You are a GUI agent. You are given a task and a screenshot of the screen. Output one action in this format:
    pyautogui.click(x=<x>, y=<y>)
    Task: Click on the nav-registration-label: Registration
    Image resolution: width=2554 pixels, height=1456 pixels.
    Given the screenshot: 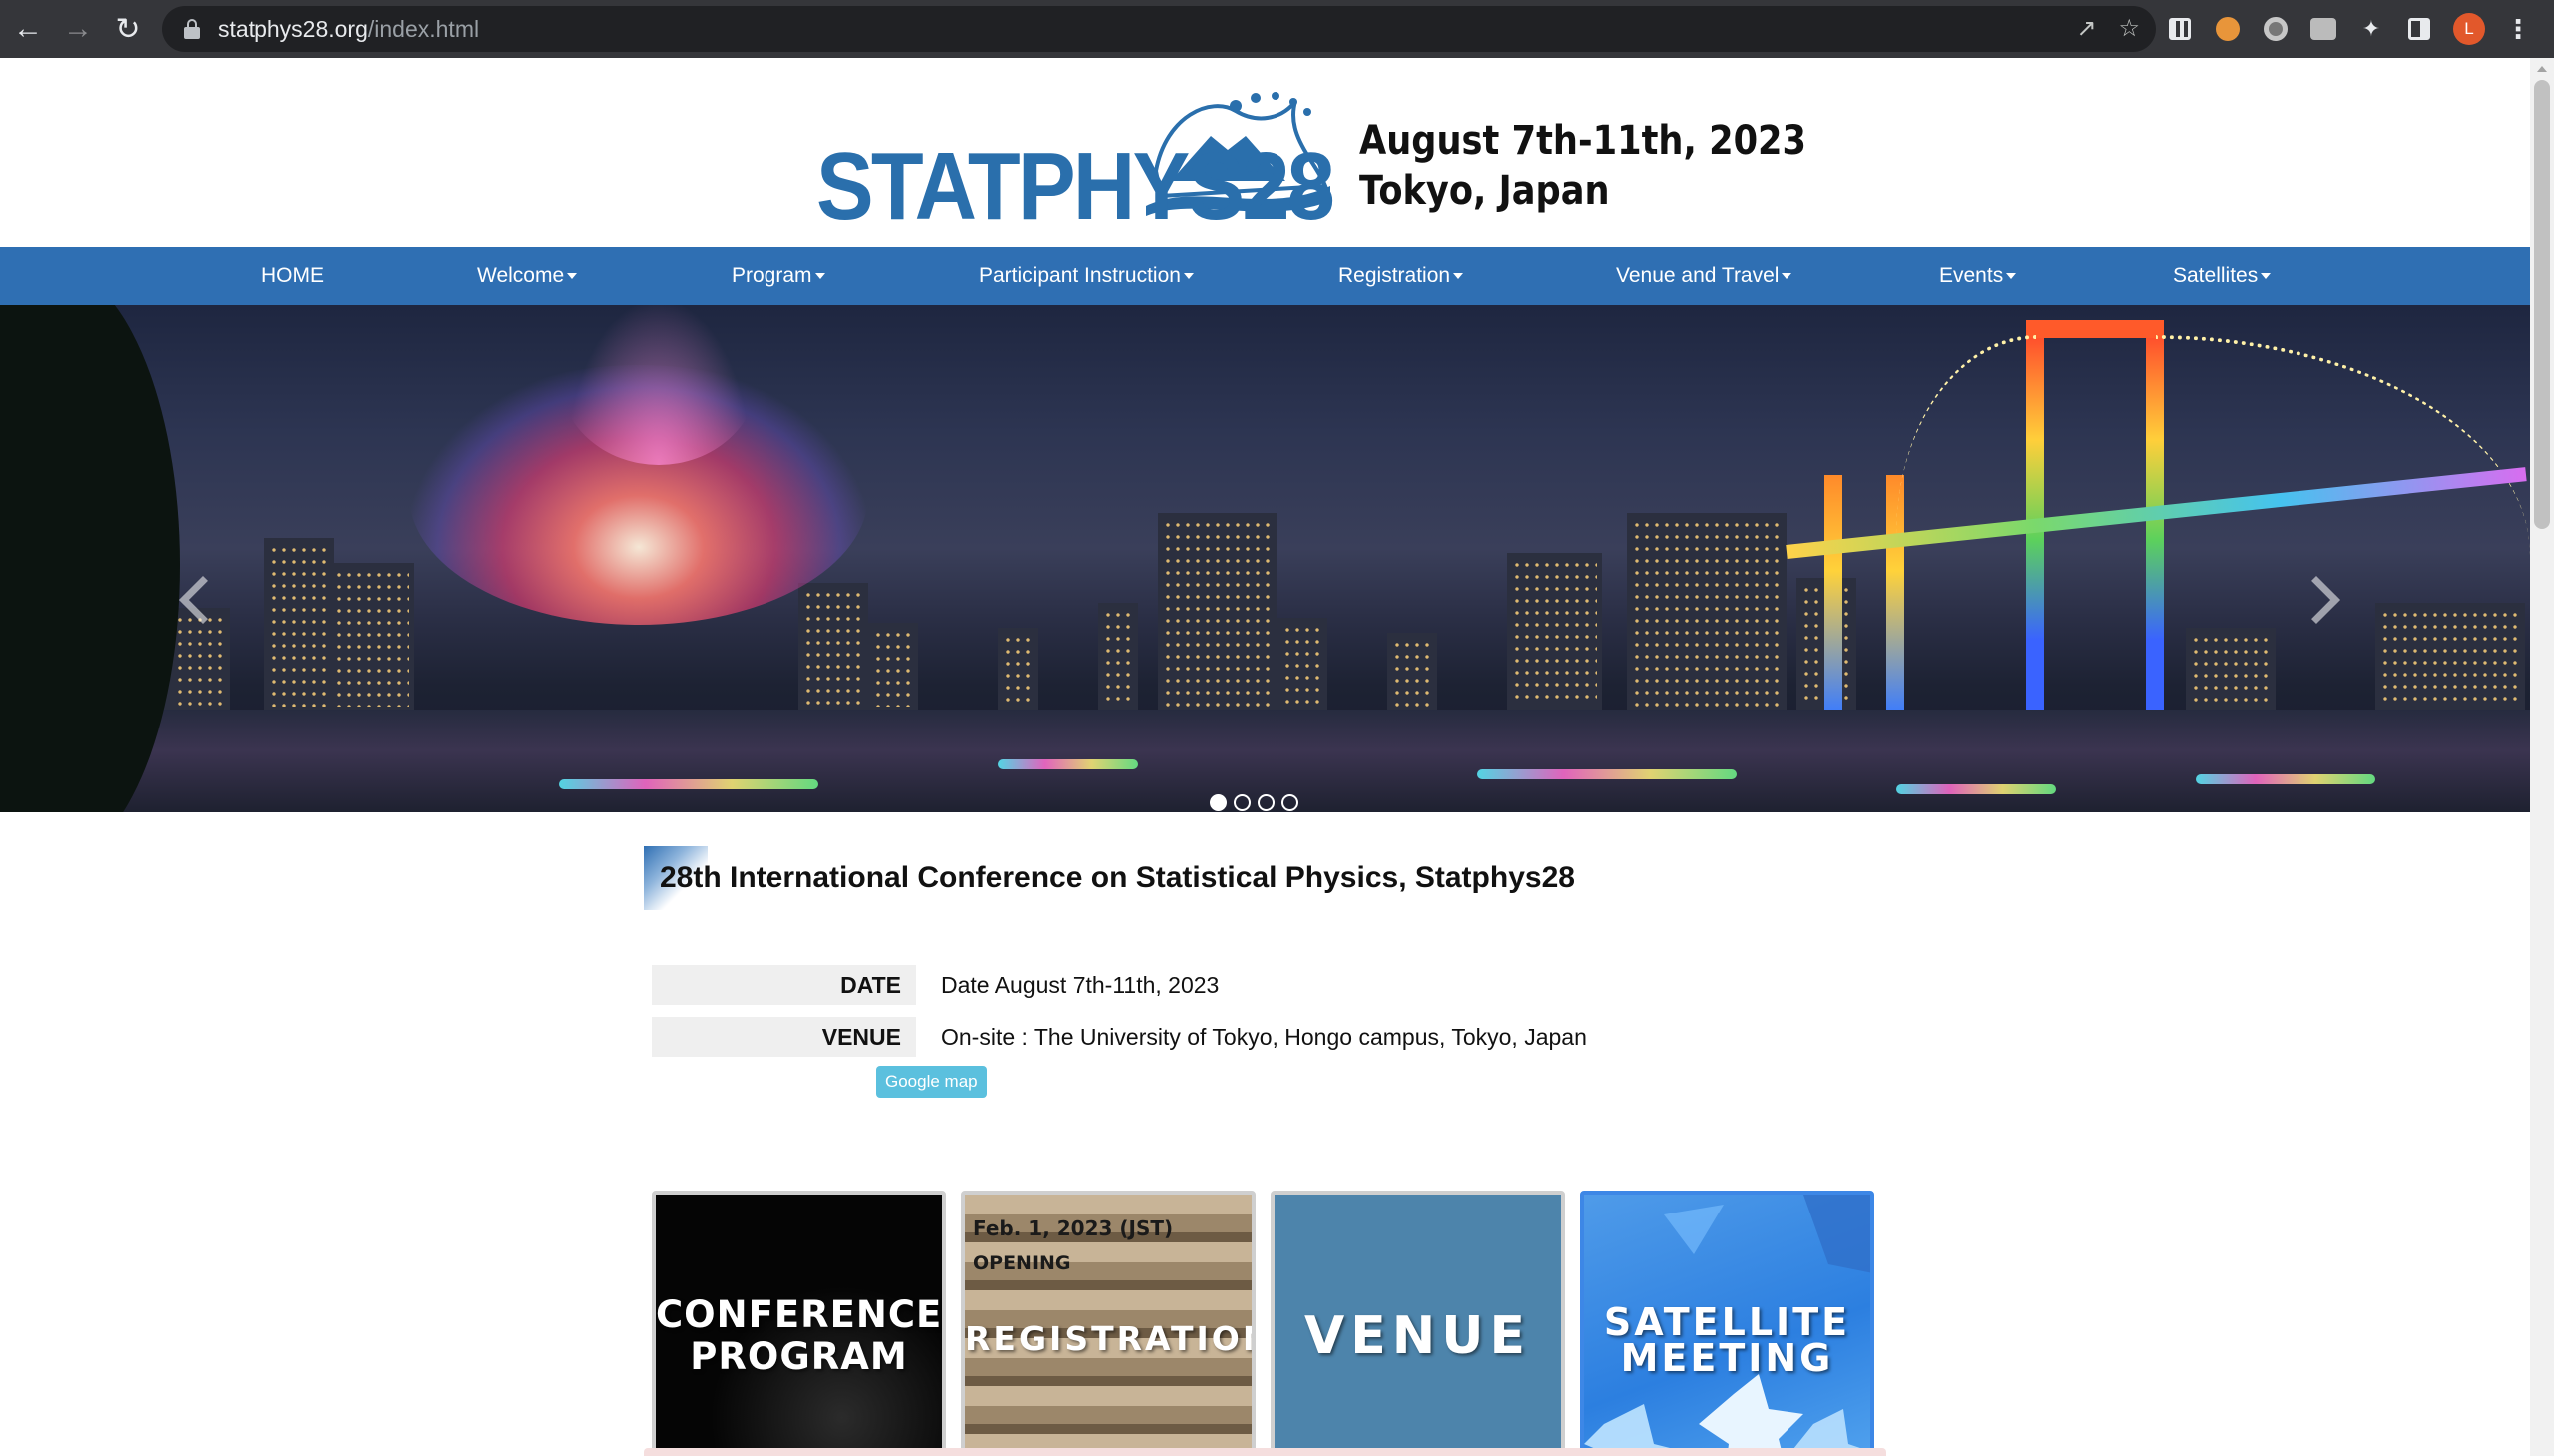 What is the action you would take?
    pyautogui.click(x=1394, y=275)
    